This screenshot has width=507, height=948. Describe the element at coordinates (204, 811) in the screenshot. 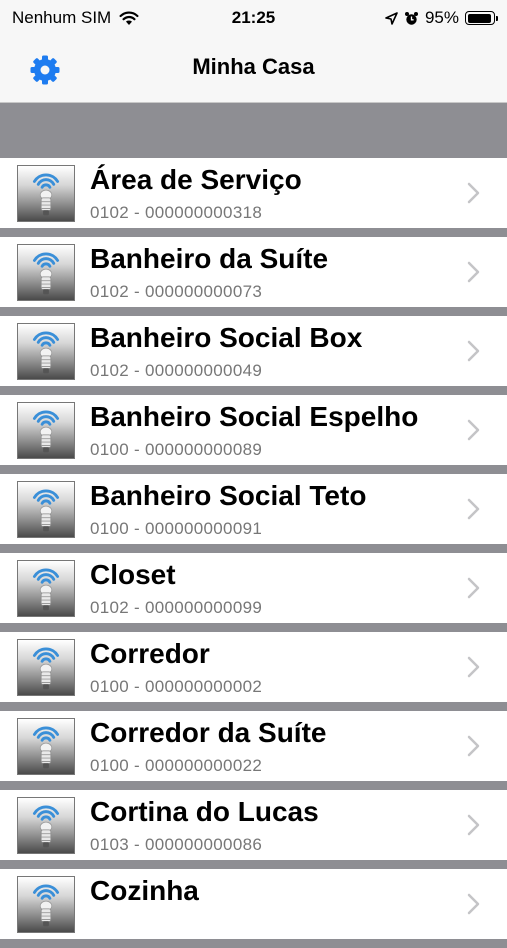

I see `room-name: Cortina do Lucas` at that location.